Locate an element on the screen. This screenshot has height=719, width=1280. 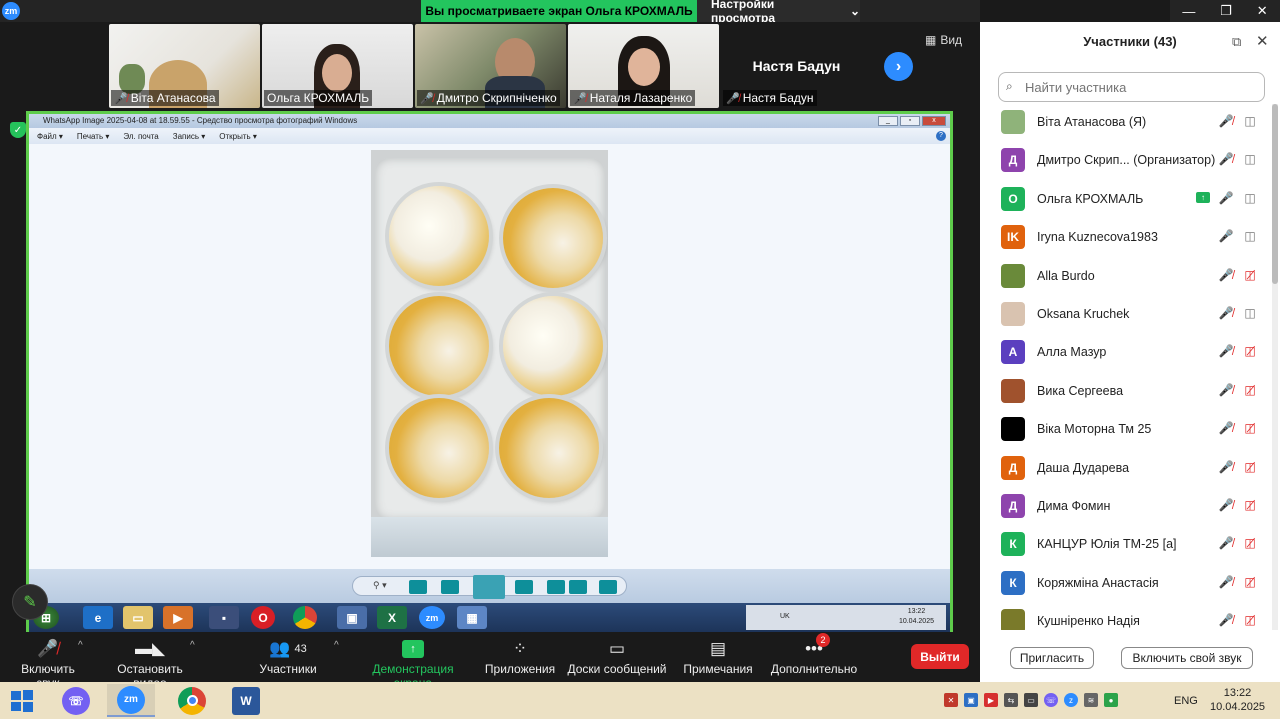
delete-button is located at coordinates (608, 587).